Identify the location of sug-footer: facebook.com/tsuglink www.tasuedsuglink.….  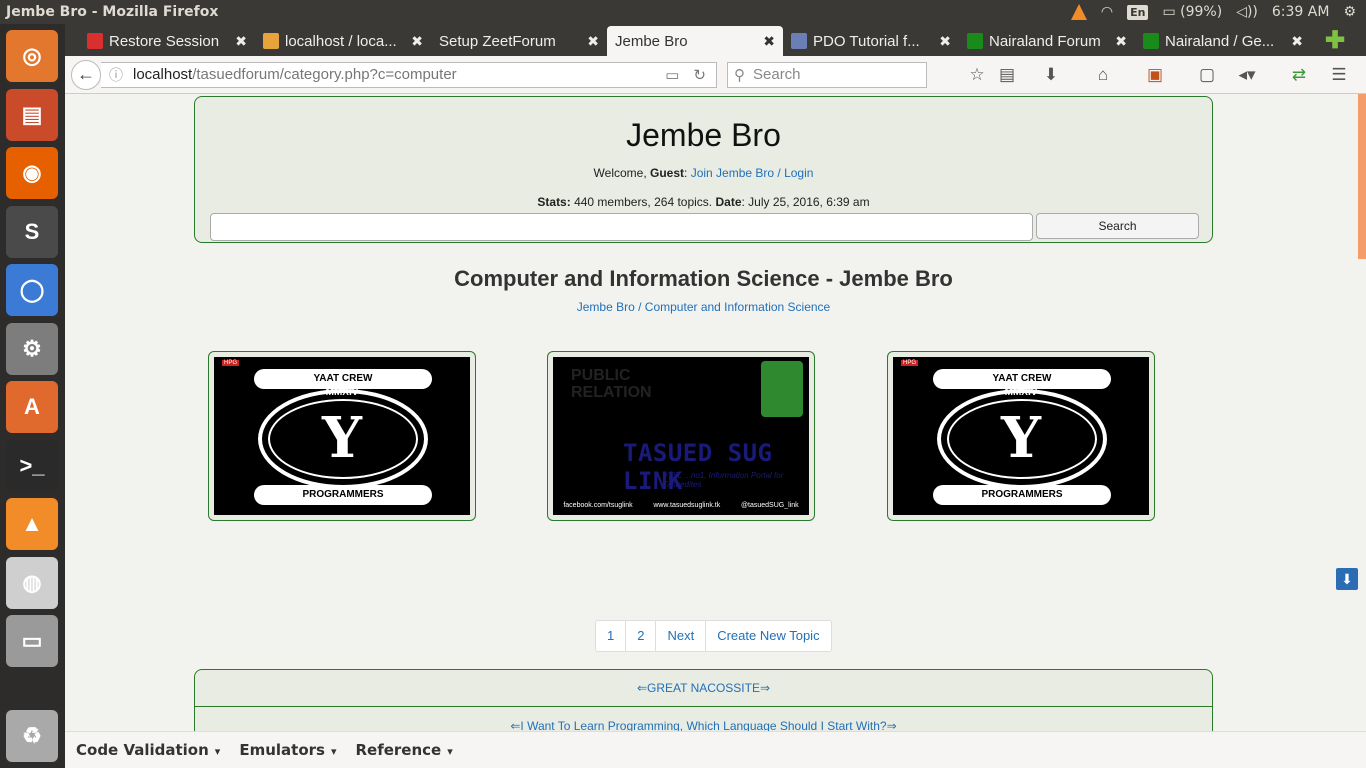
(681, 505).